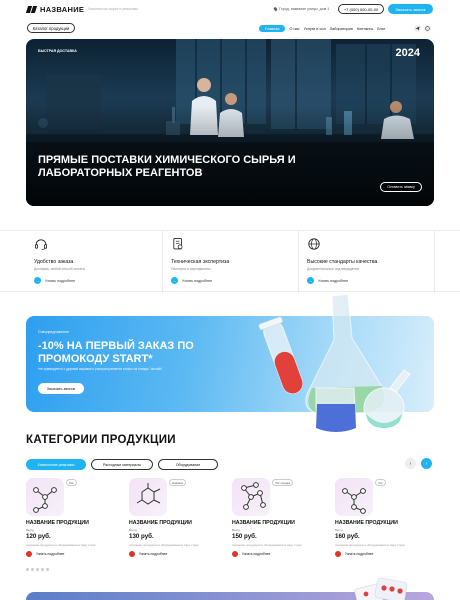 Image resolution: width=460 pixels, height=600 pixels. Describe the element at coordinates (294, 29) in the screenshot. I see `nav-item-about: О нас` at that location.